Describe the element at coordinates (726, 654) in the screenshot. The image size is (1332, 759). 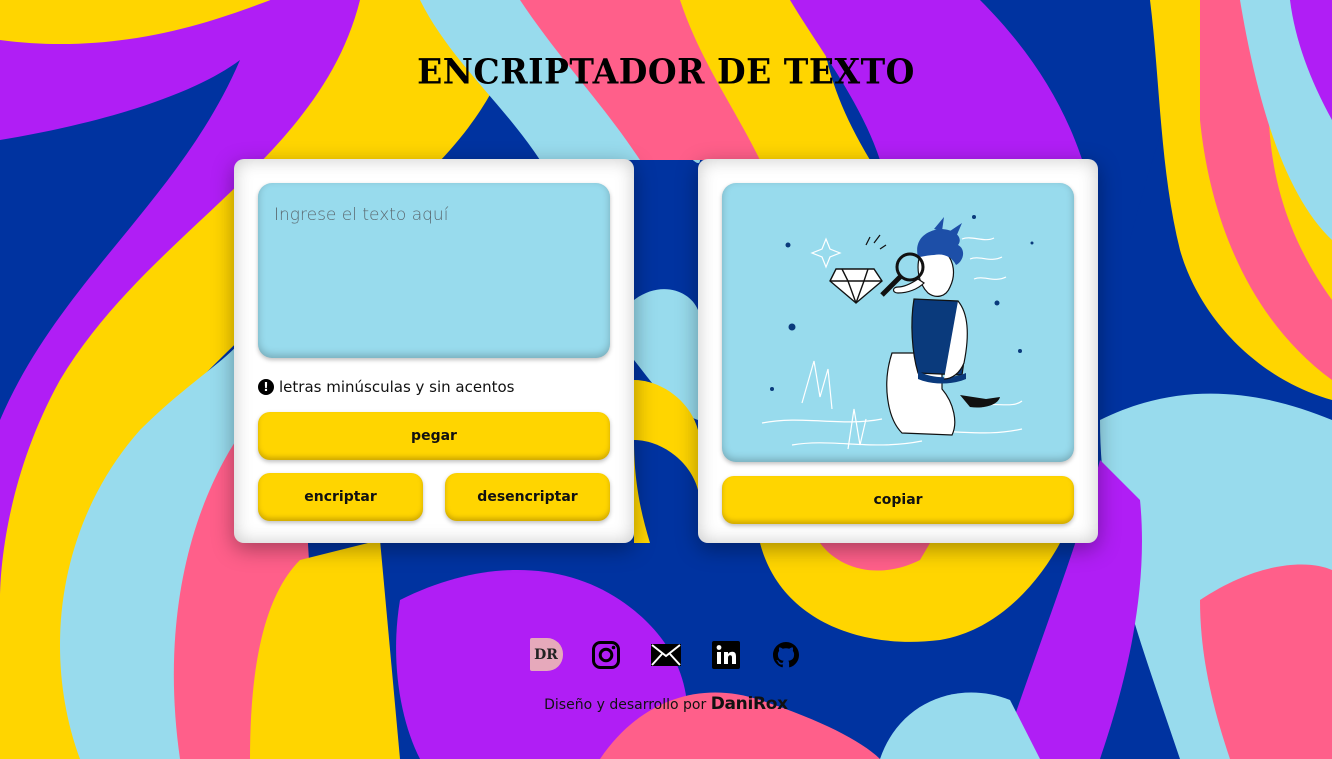
I see `linkedin-icon` at that location.